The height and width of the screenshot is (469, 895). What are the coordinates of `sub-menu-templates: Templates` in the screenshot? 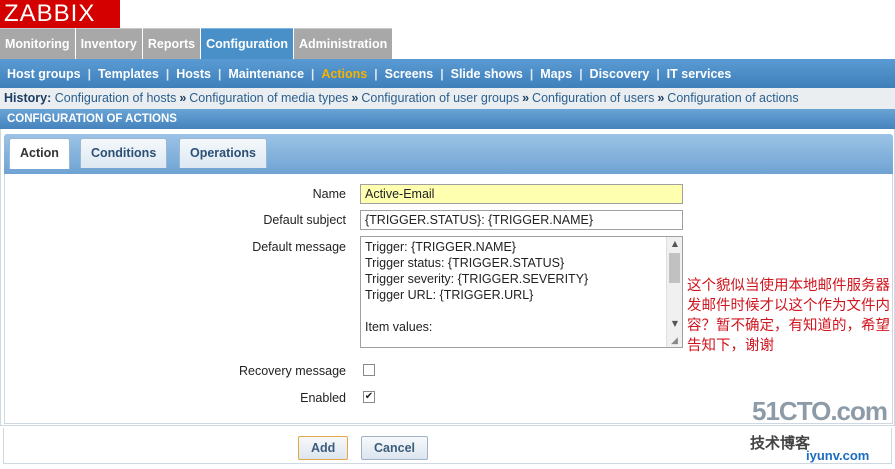 It's located at (128, 74).